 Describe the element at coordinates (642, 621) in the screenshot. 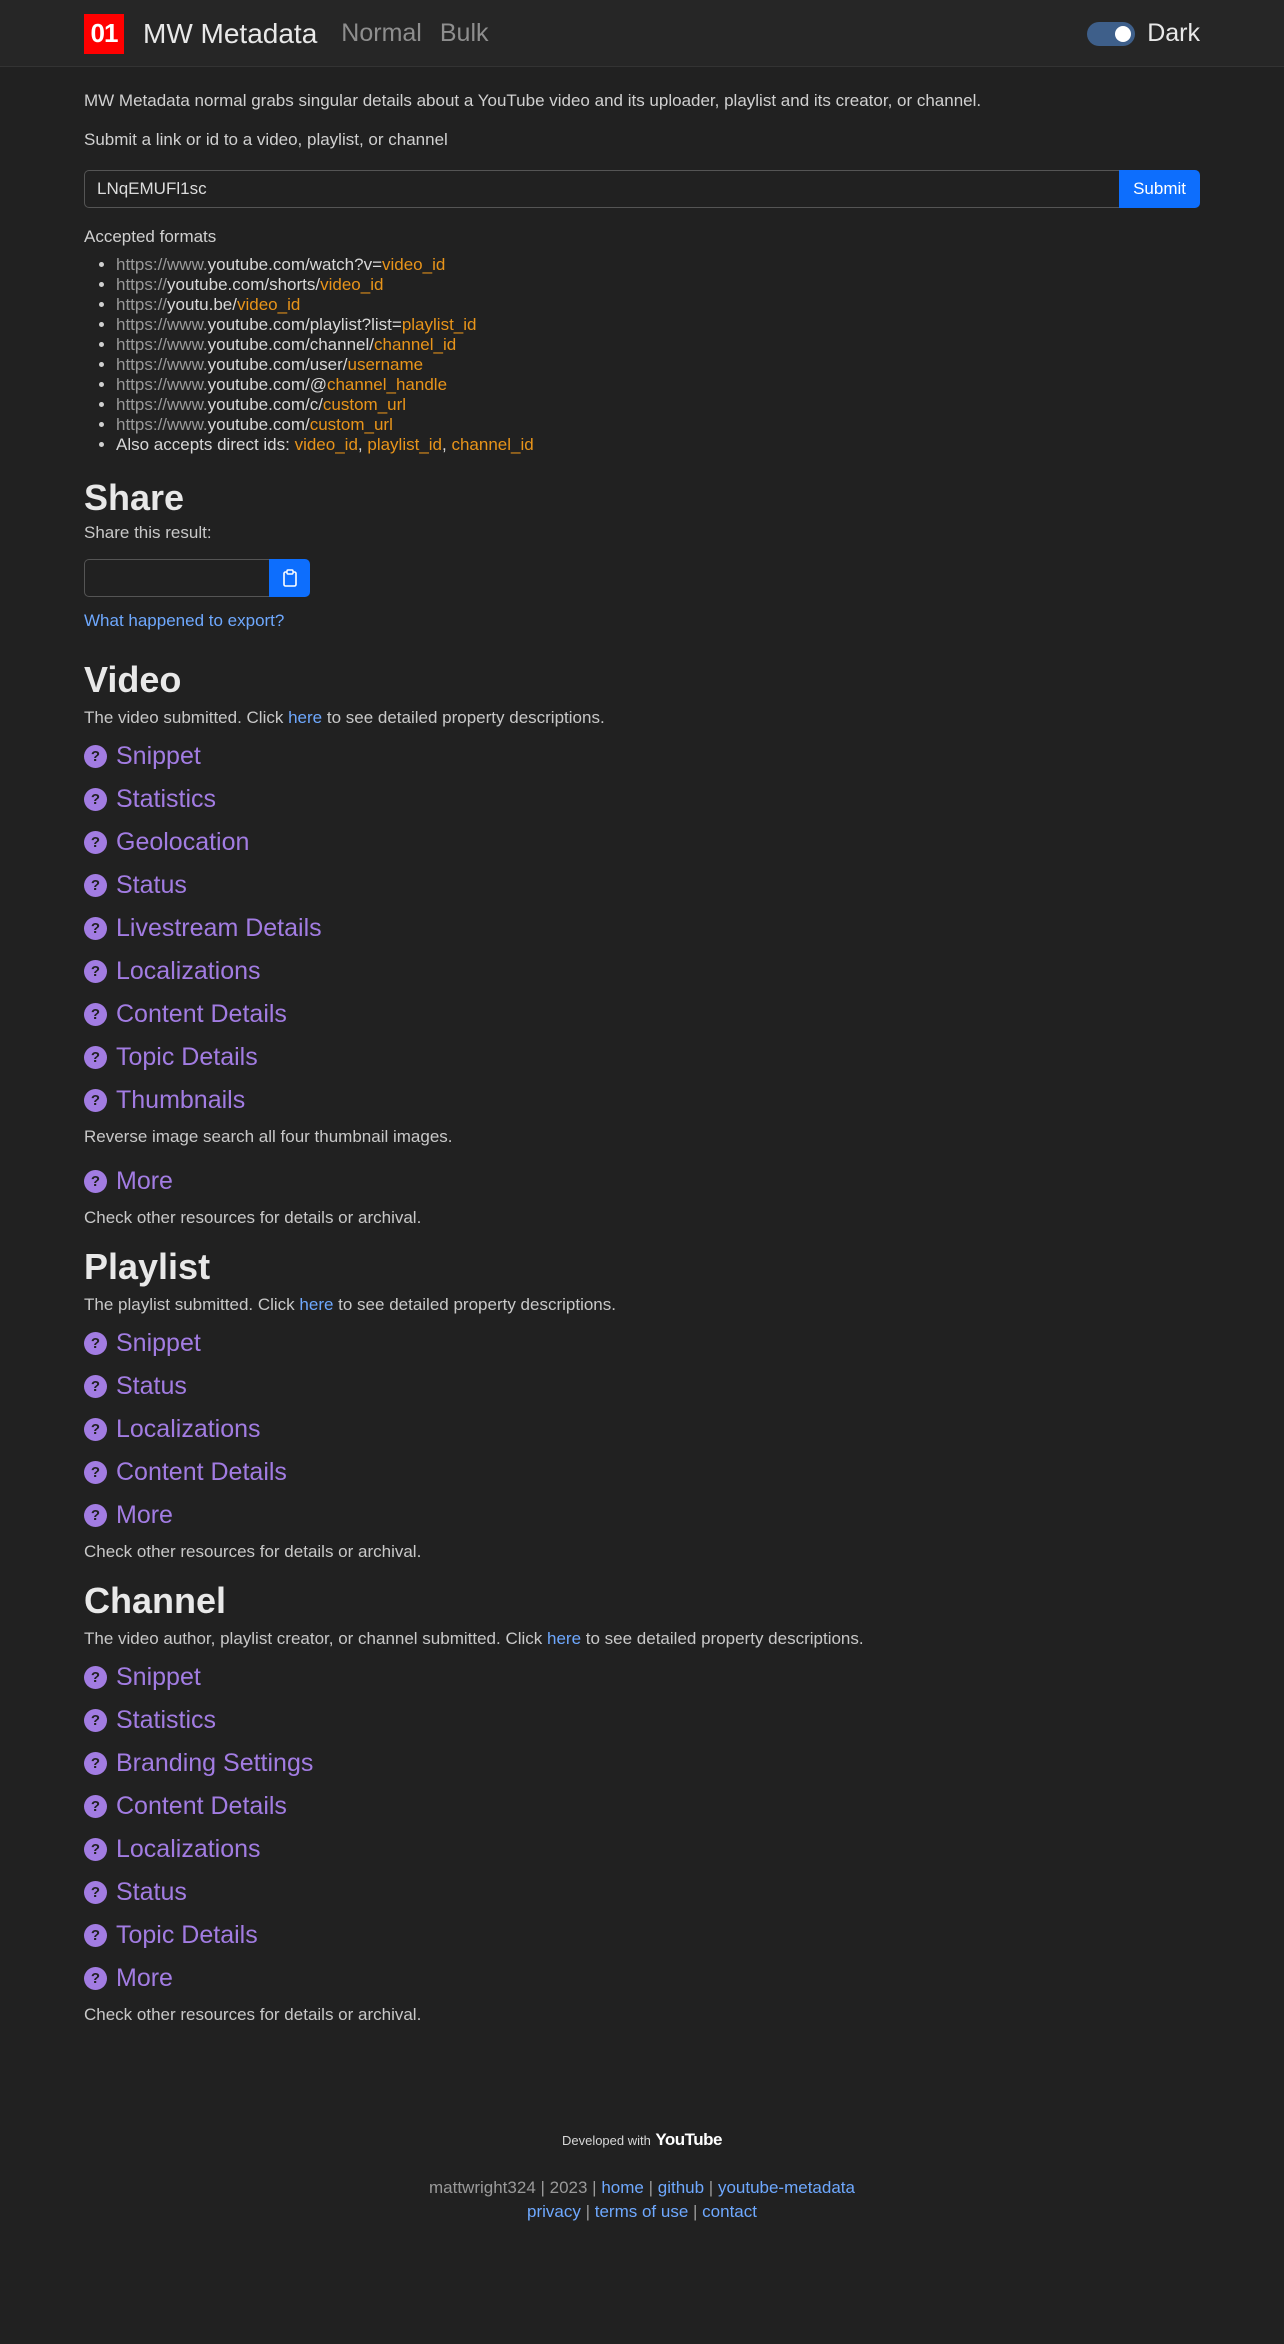

I see `export-info-link: What happened to export?` at that location.